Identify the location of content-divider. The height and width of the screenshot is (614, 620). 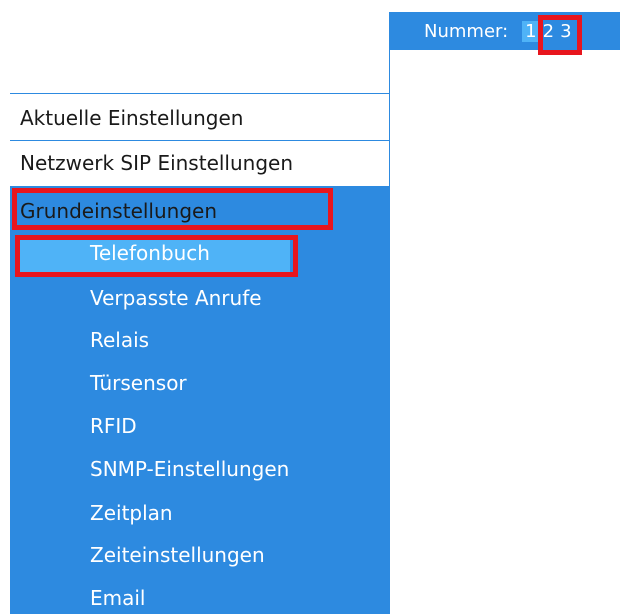
(389, 332).